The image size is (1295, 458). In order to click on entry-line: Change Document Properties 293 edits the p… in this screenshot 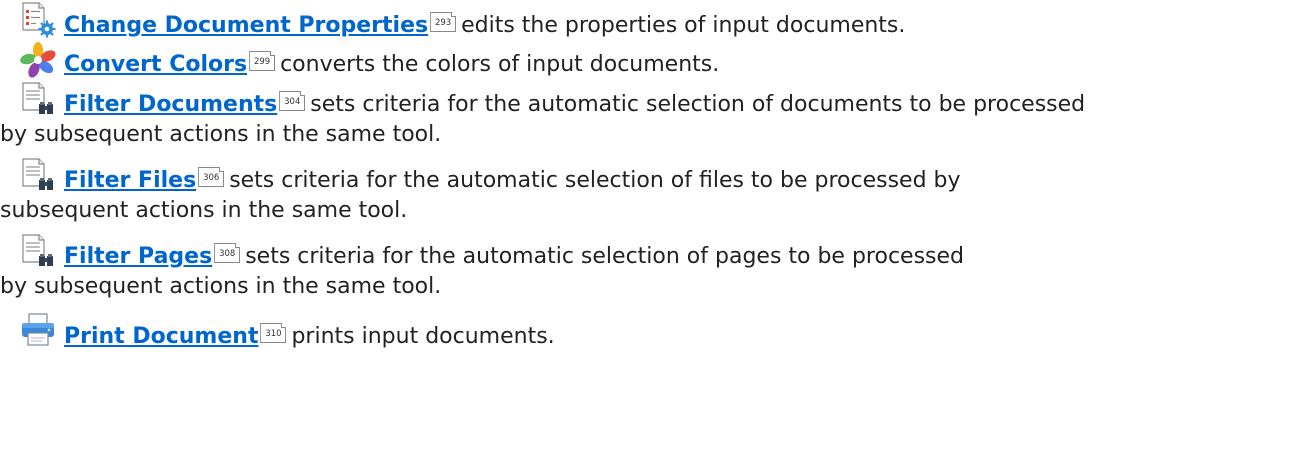, I will do `click(484, 26)`.